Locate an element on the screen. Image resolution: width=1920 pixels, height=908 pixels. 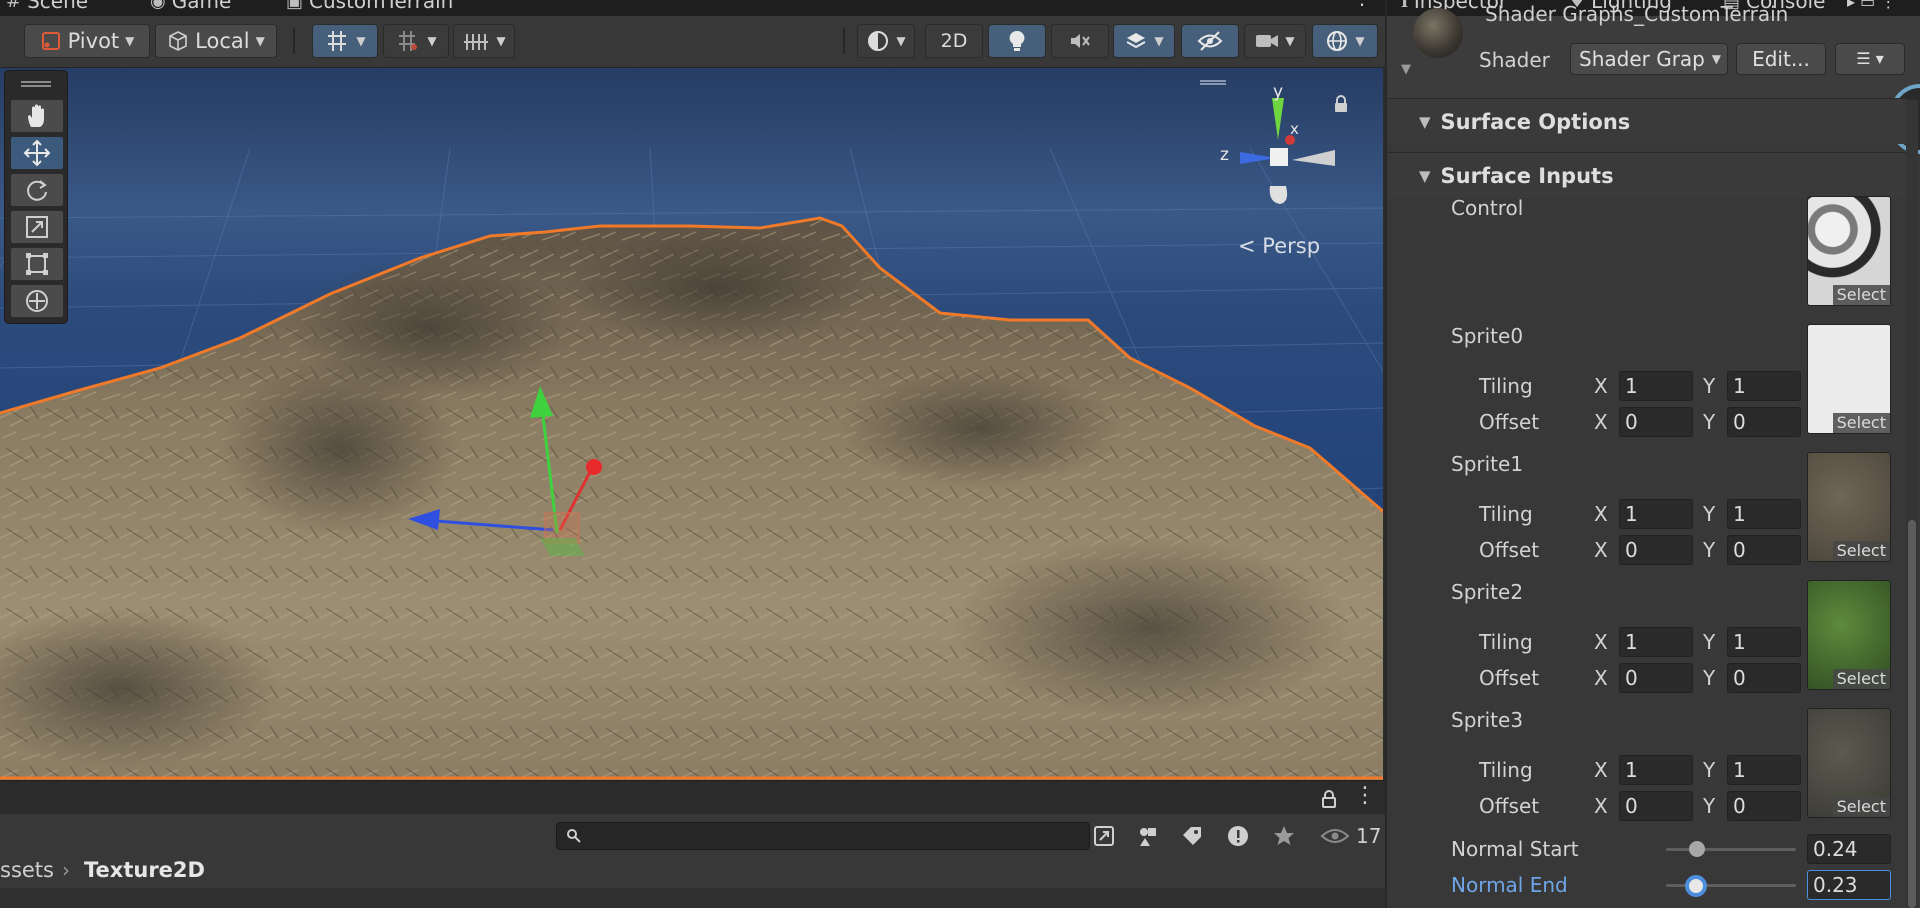
mode-2d-label: 2D is located at coordinates (954, 41).